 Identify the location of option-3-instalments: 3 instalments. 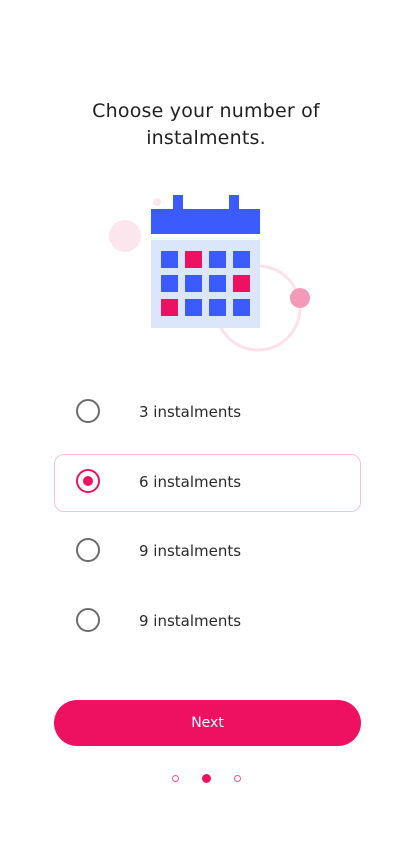
(207, 413).